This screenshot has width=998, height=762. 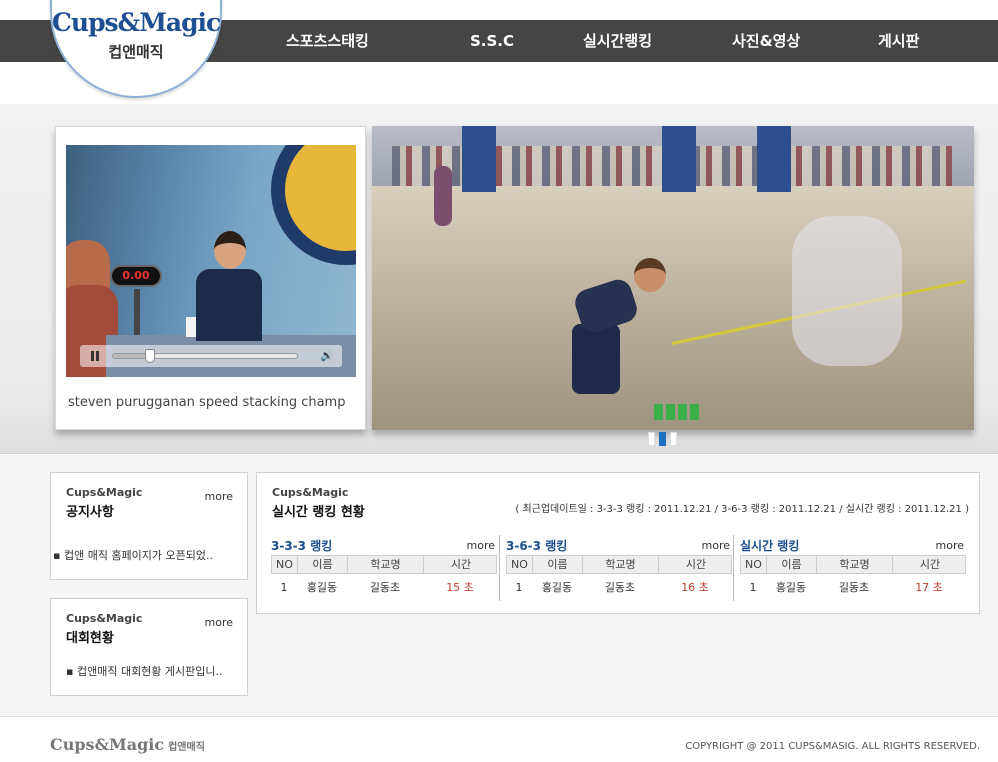 I want to click on site-logo: Cups&Magic 컵앤매직, so click(x=136, y=49).